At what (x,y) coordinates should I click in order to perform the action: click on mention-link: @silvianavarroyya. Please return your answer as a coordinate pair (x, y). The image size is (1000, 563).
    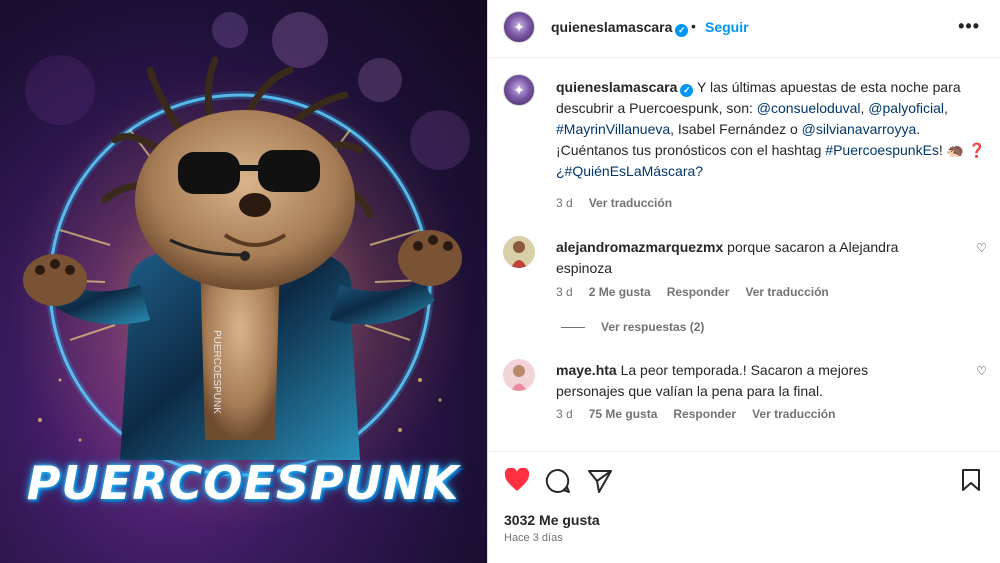
    Looking at the image, I should click on (859, 129).